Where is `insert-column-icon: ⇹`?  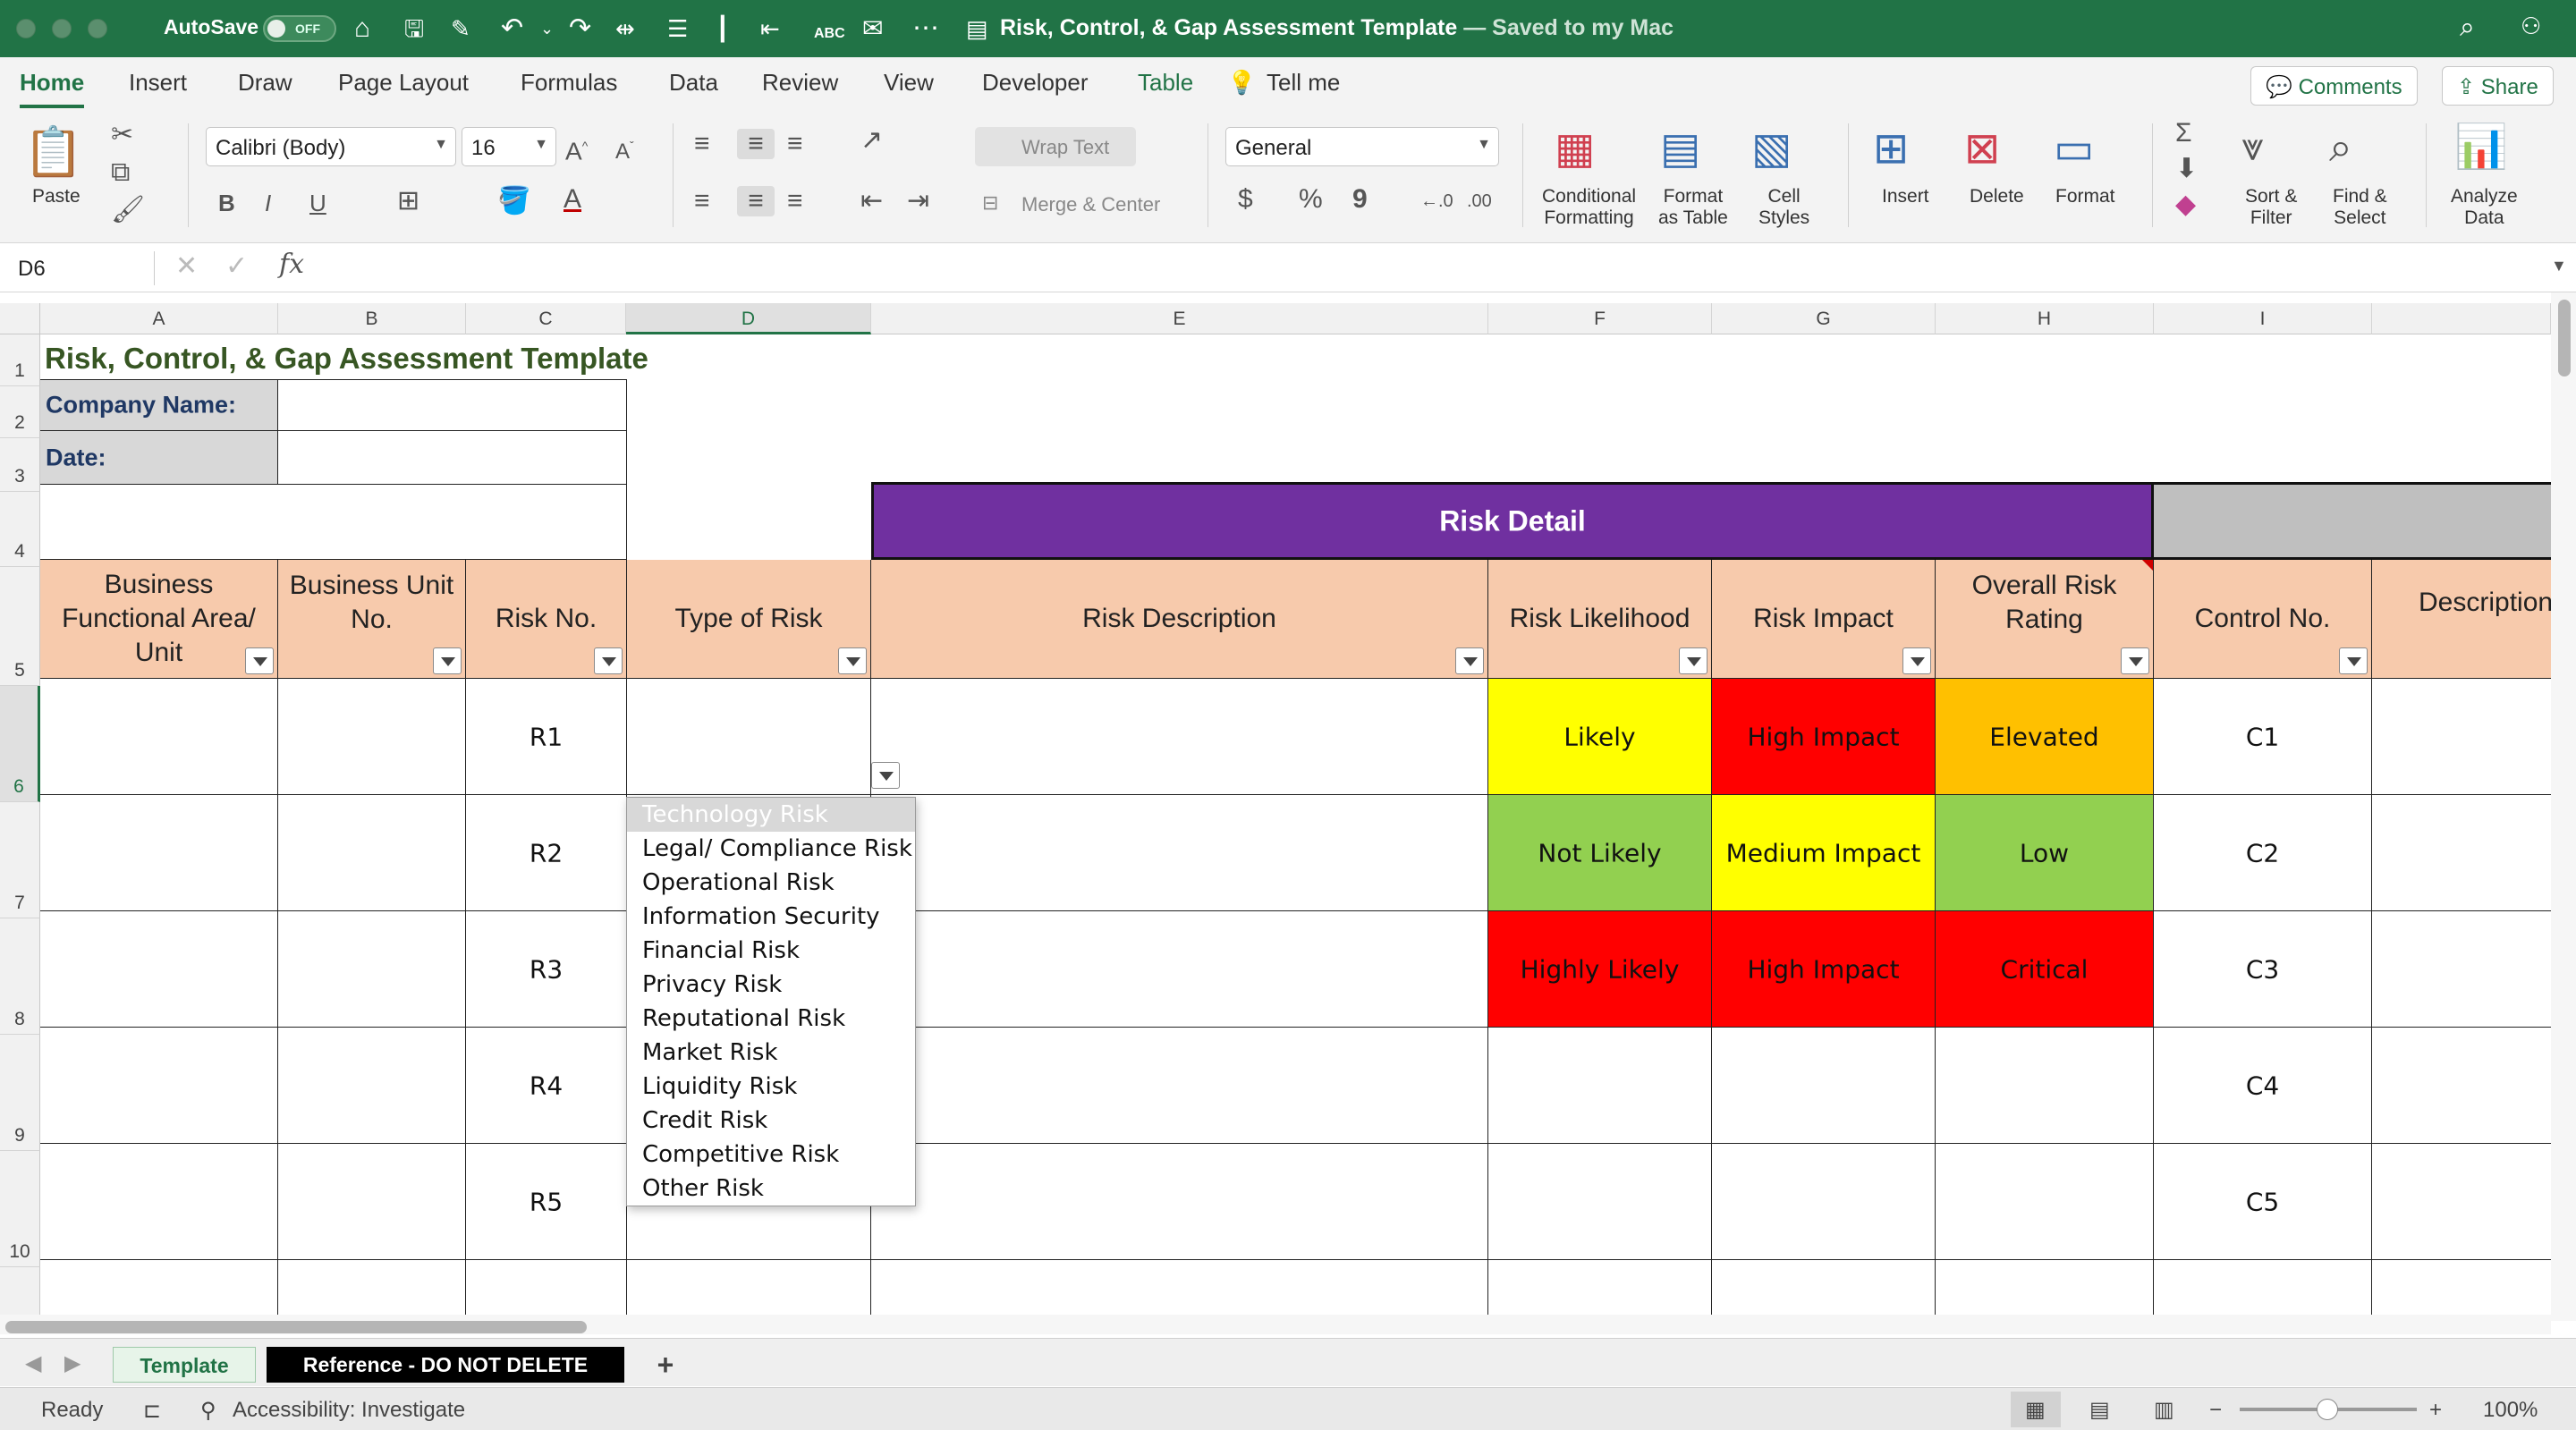 insert-column-icon: ⇹ is located at coordinates (625, 29).